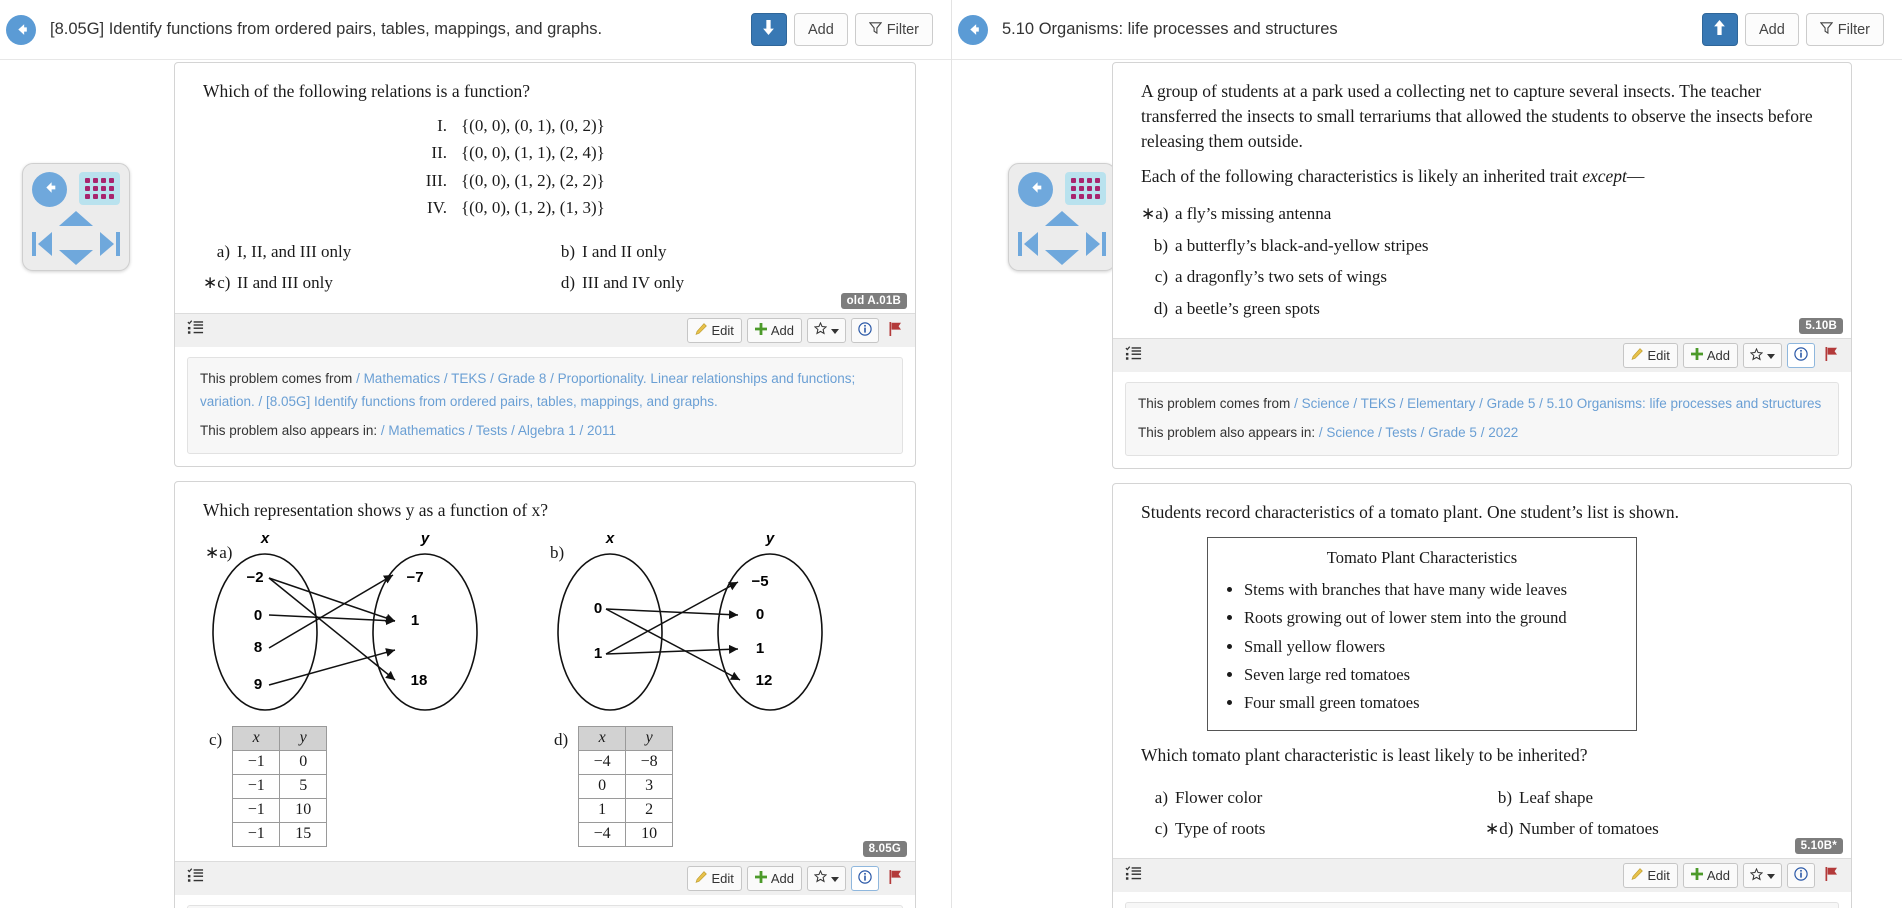 This screenshot has height=908, width=1902. I want to click on relation-set: {(0, 0), (1, 2), (1, 3)}, so click(533, 208).